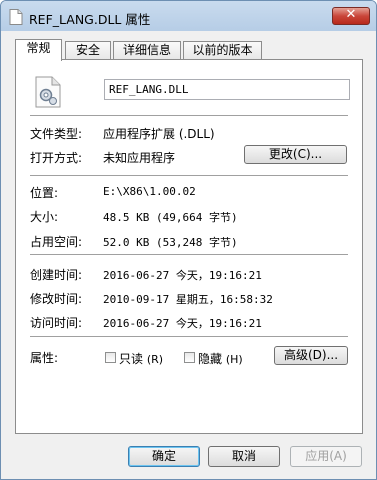 The width and height of the screenshot is (377, 480). I want to click on tab-security: 安全, so click(88, 50).